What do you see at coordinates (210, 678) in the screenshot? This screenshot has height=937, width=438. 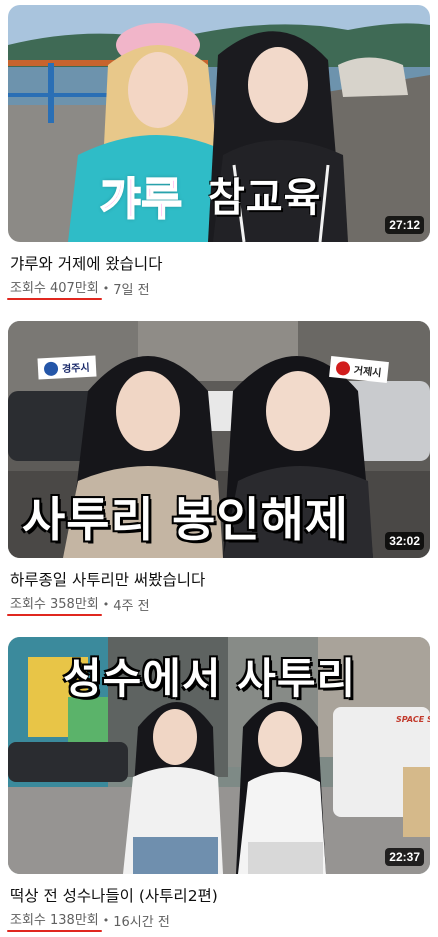 I see `thumbnail-overlay-text: 성수에서 사투리` at bounding box center [210, 678].